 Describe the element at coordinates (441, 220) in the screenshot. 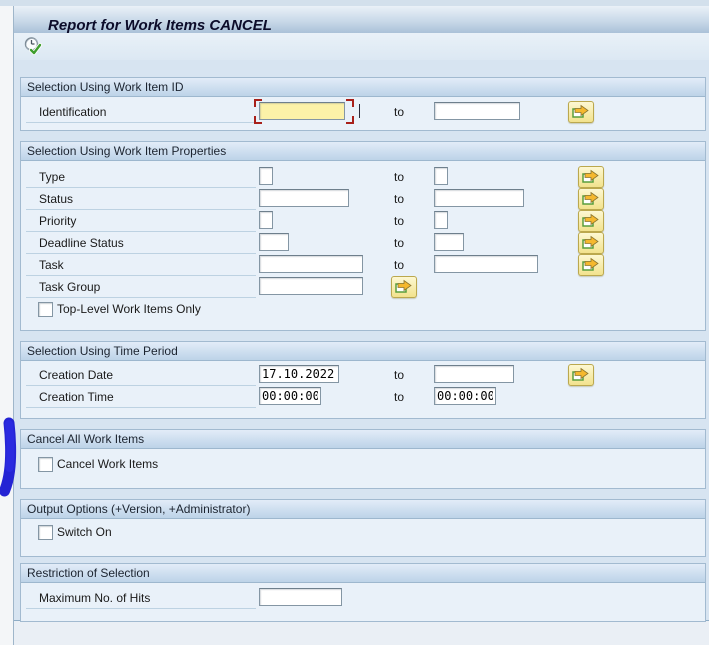

I see `priority-to-input` at that location.